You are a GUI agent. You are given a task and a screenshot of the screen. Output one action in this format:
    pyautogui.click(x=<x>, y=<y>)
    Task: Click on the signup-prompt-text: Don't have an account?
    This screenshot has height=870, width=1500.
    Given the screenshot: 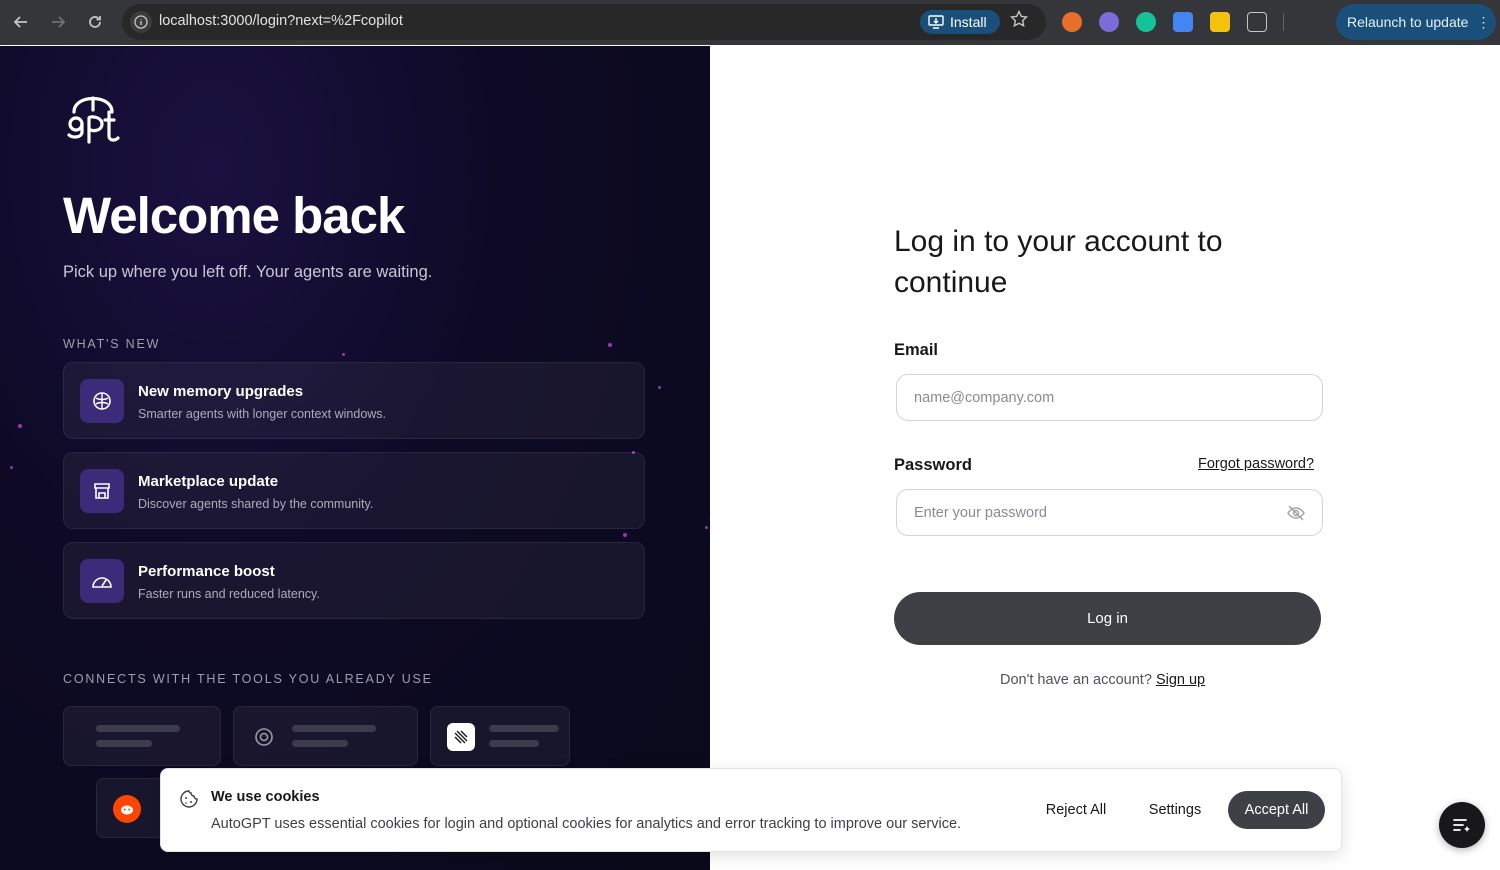 What is the action you would take?
    pyautogui.click(x=1076, y=680)
    